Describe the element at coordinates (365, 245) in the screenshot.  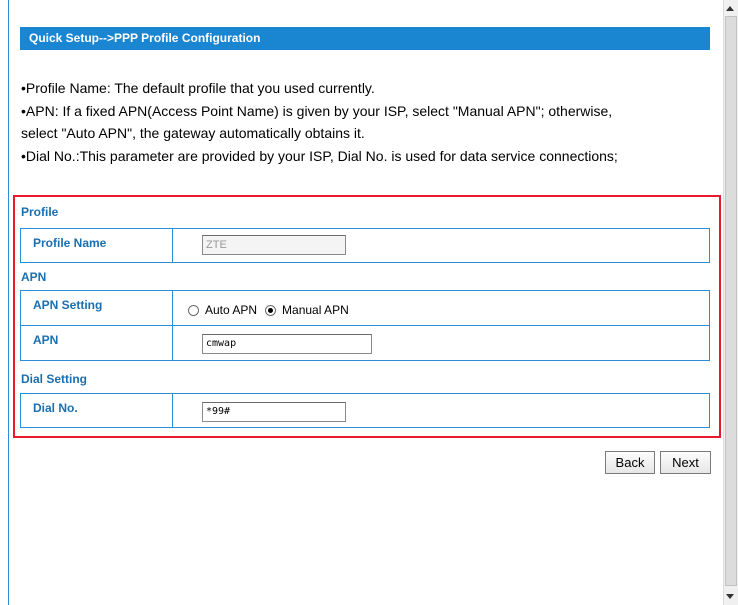
I see `profile-name-row: Profile Name ZTE` at that location.